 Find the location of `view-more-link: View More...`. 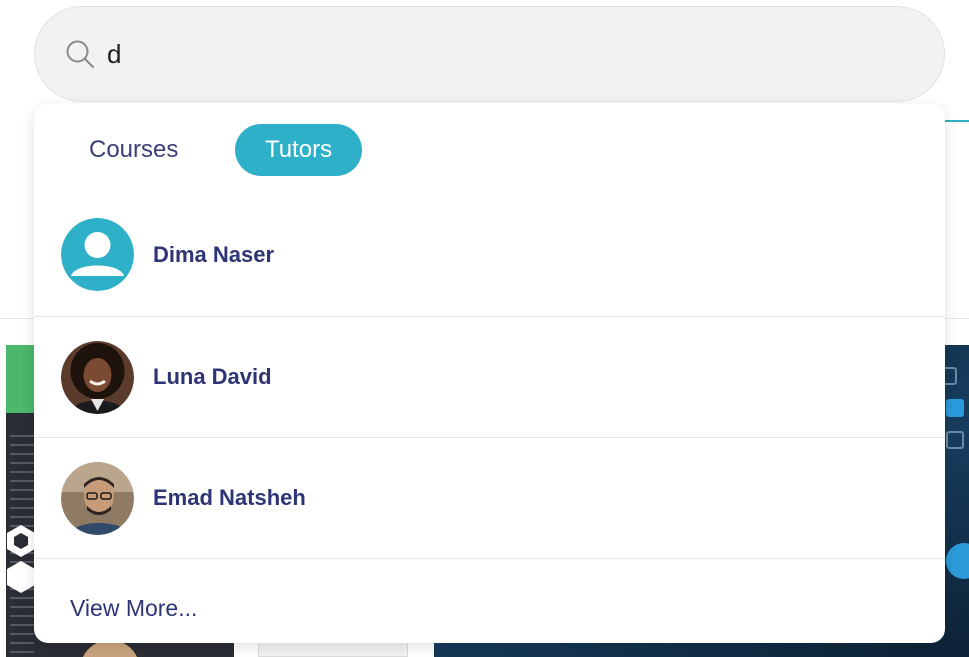

view-more-link: View More... is located at coordinates (133, 608).